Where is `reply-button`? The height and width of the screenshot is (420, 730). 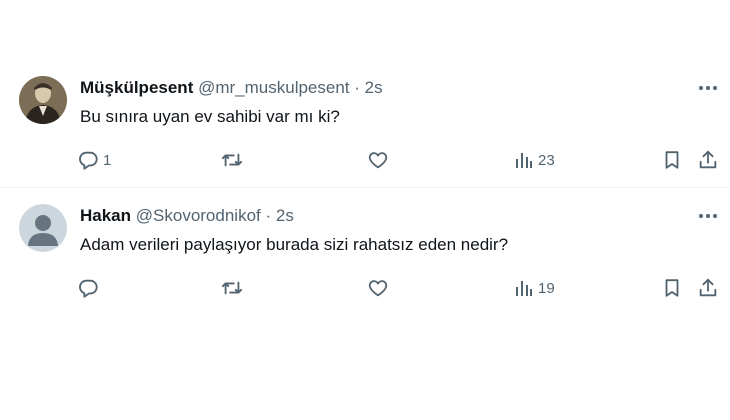 reply-button is located at coordinates (90, 288).